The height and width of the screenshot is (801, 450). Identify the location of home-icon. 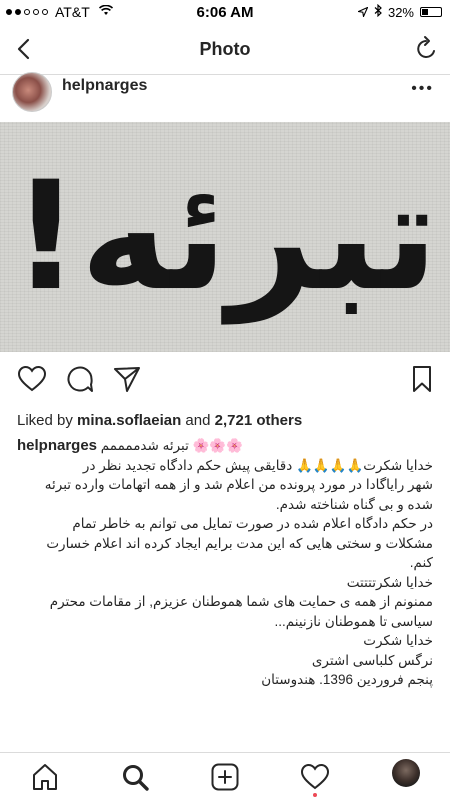
(45, 777).